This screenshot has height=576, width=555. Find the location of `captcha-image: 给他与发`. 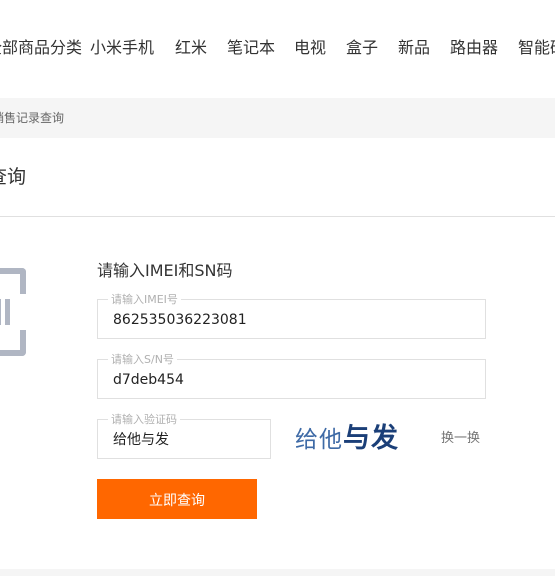

captcha-image: 给他与发 is located at coordinates (357, 439).